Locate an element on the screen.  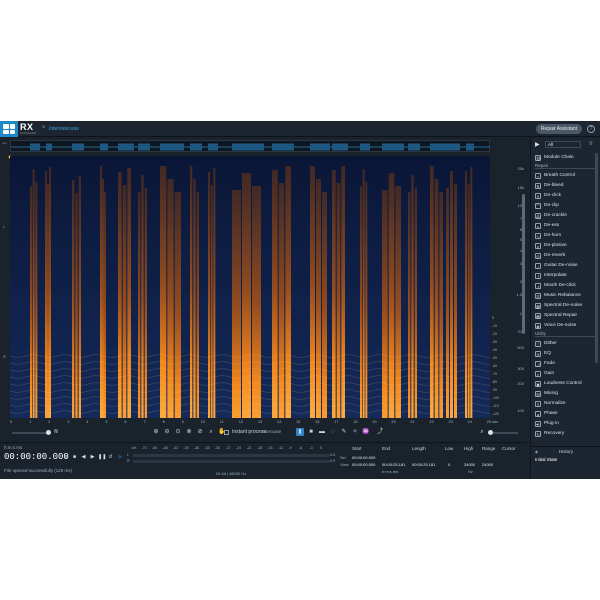
dither-icon: ░ is located at coordinates (538, 343).